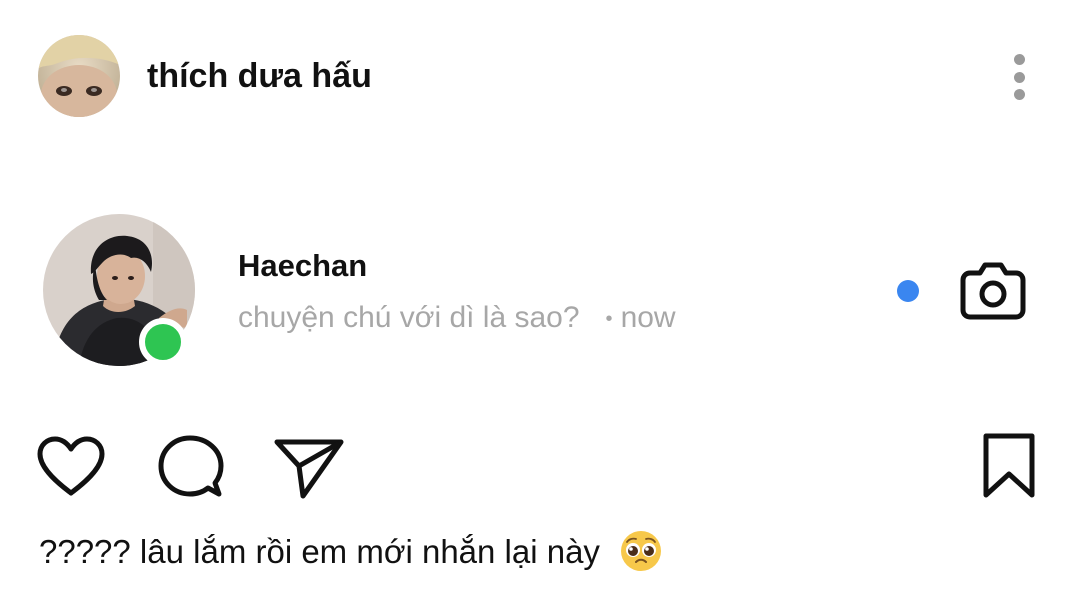 The width and height of the screenshot is (1080, 591). I want to click on heart-icon, so click(71, 466).